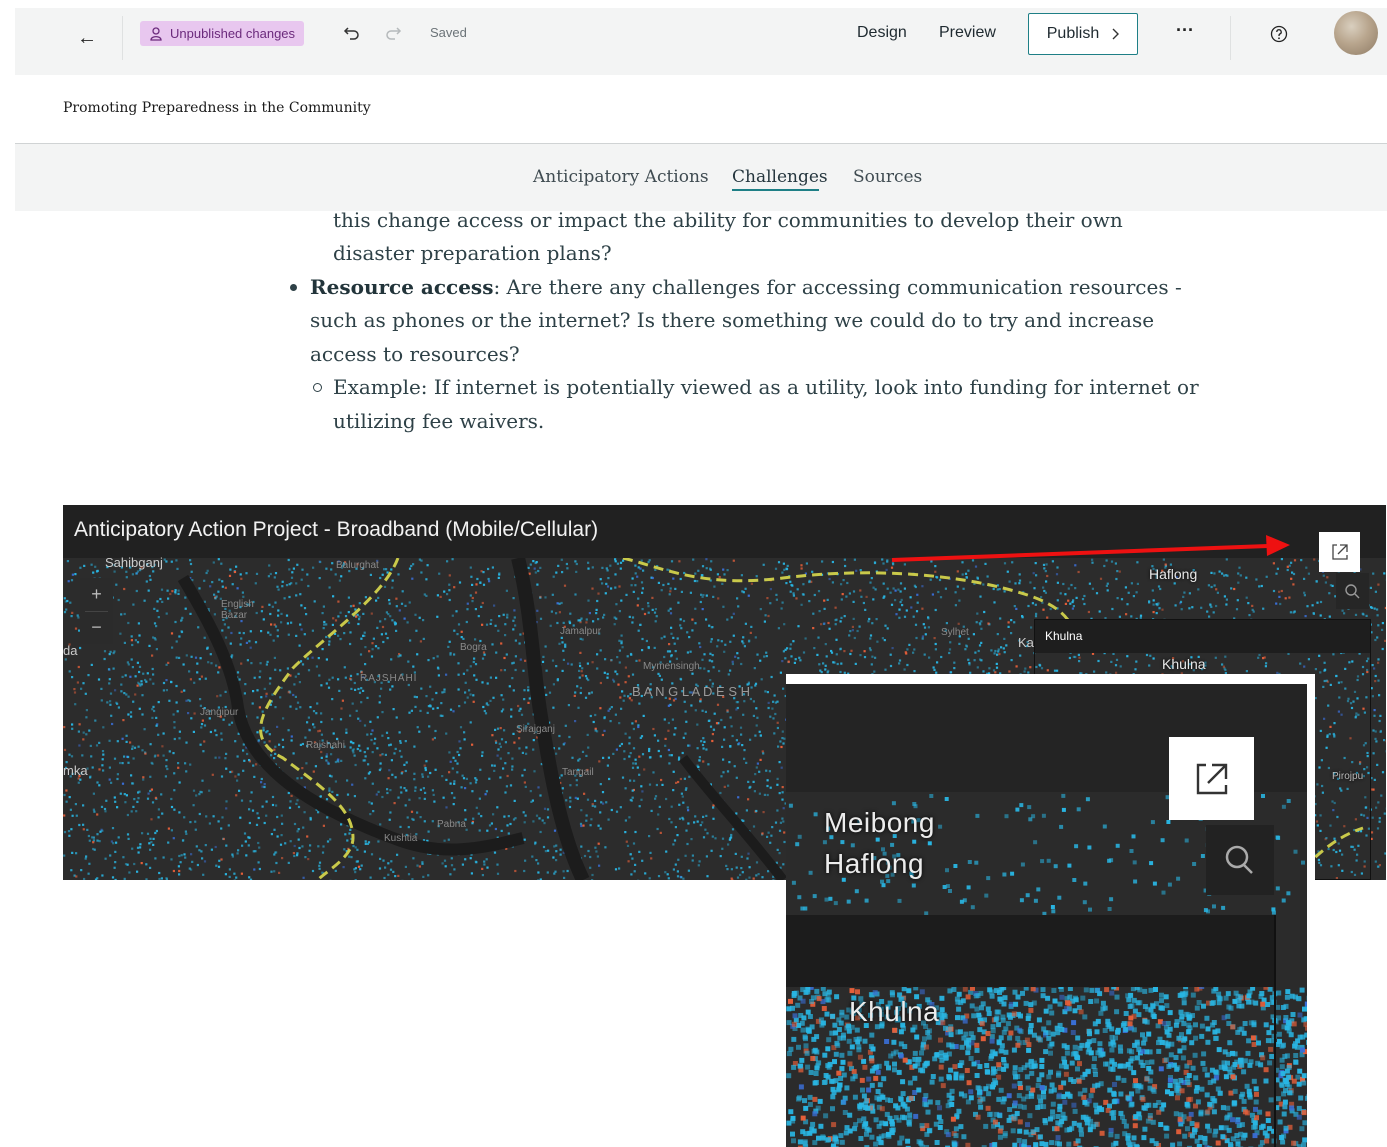 This screenshot has width=1387, height=1147. What do you see at coordinates (967, 33) in the screenshot?
I see `preview-button: Preview` at bounding box center [967, 33].